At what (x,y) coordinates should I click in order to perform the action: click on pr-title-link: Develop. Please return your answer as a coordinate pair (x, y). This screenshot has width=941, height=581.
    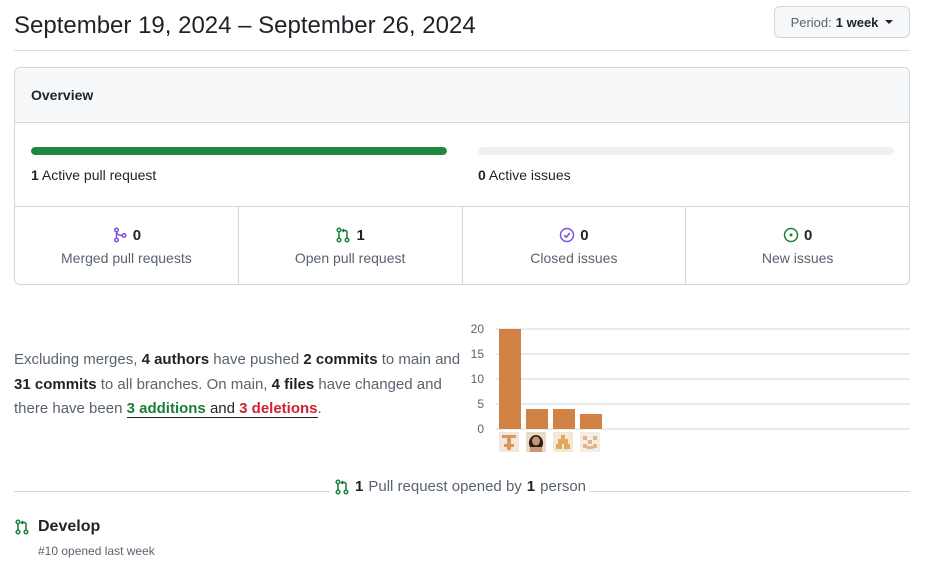
    Looking at the image, I should click on (69, 527).